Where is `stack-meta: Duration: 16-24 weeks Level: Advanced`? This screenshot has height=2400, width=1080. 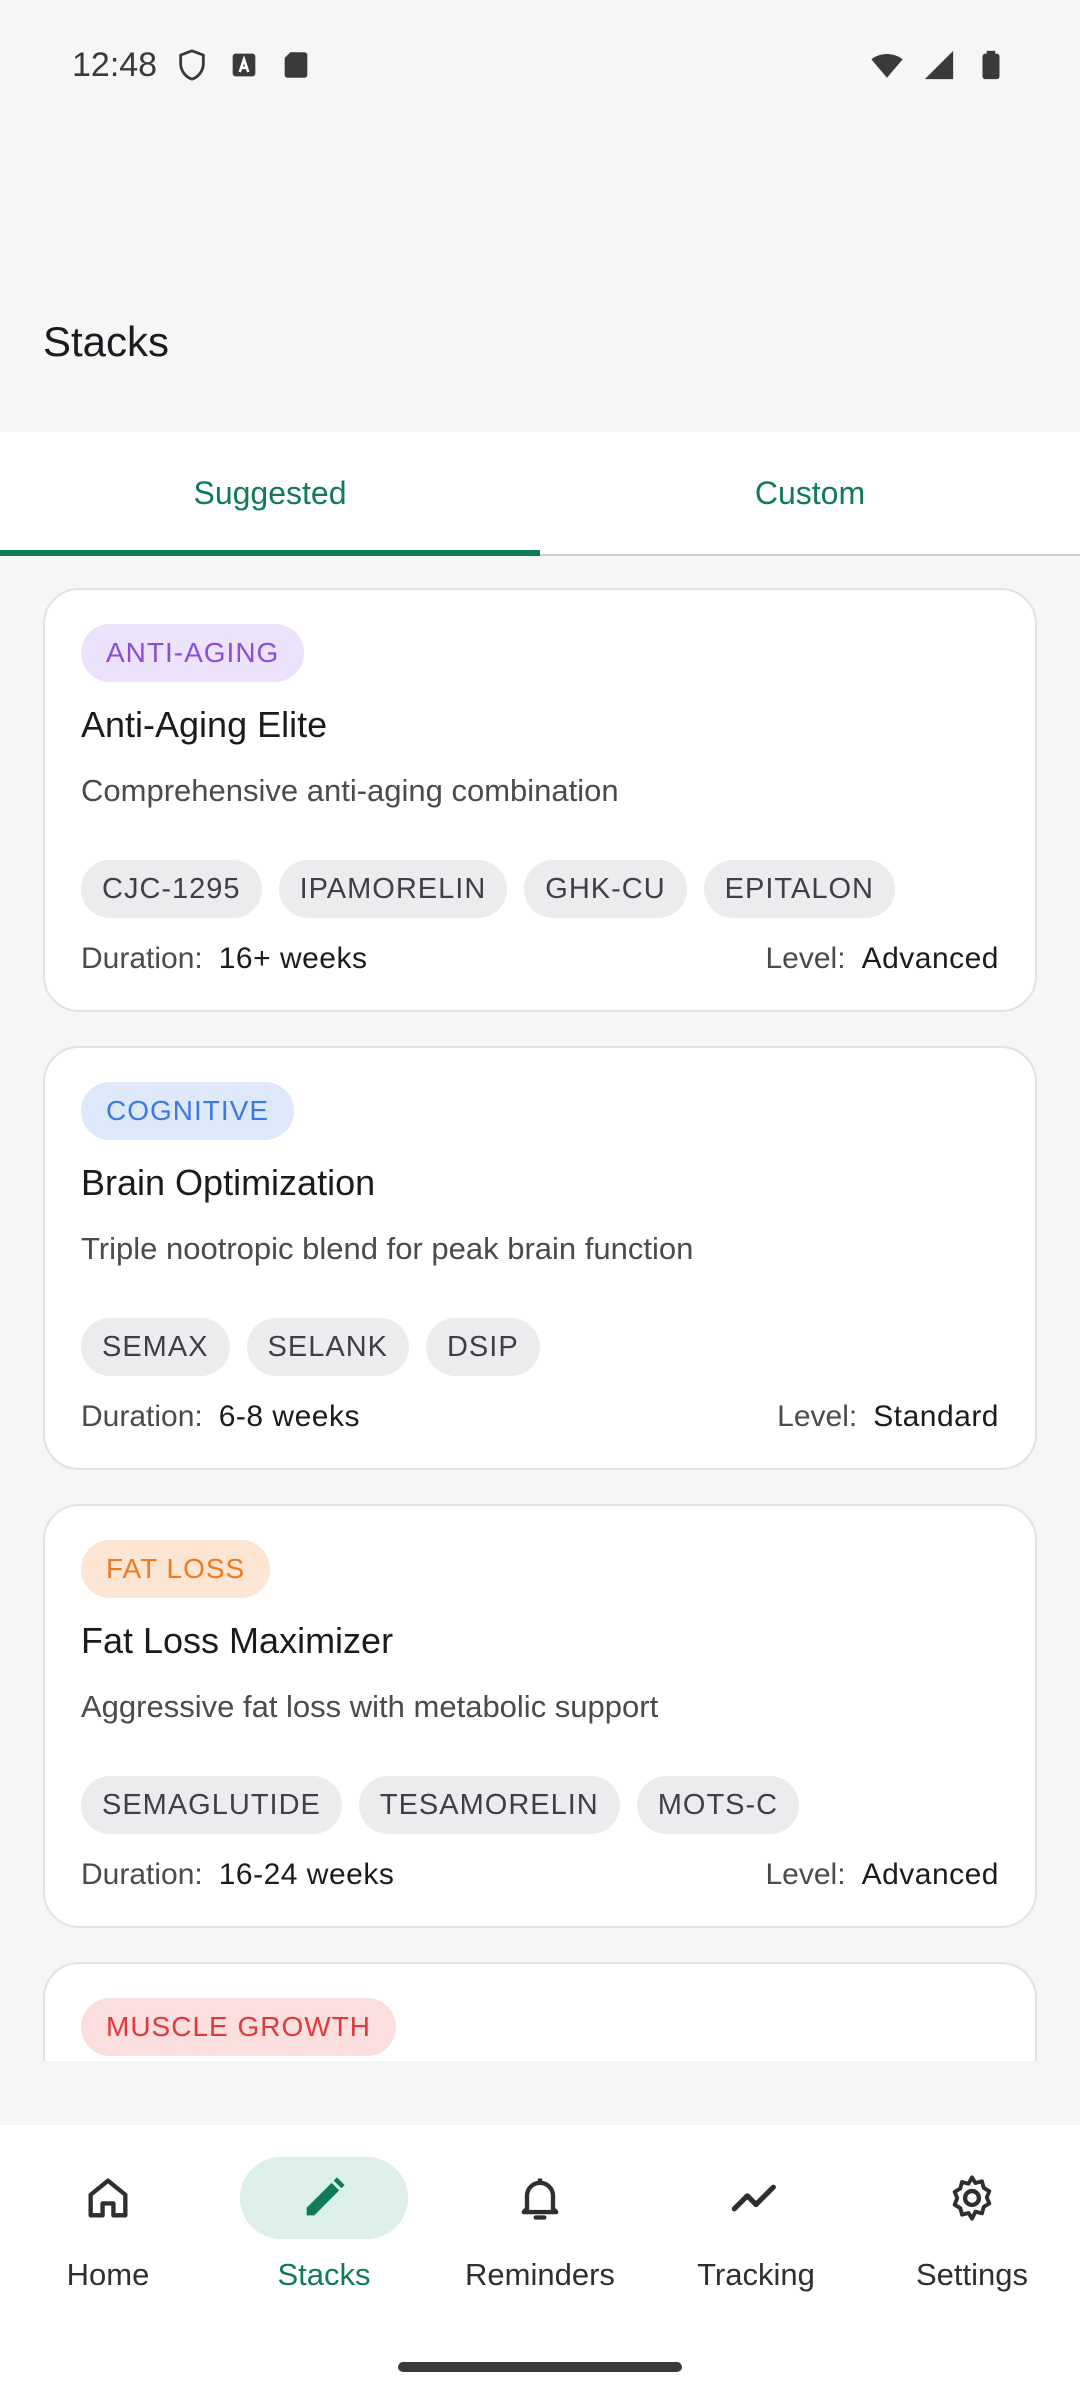
stack-meta: Duration: 16-24 weeks Level: Advanced is located at coordinates (540, 1875).